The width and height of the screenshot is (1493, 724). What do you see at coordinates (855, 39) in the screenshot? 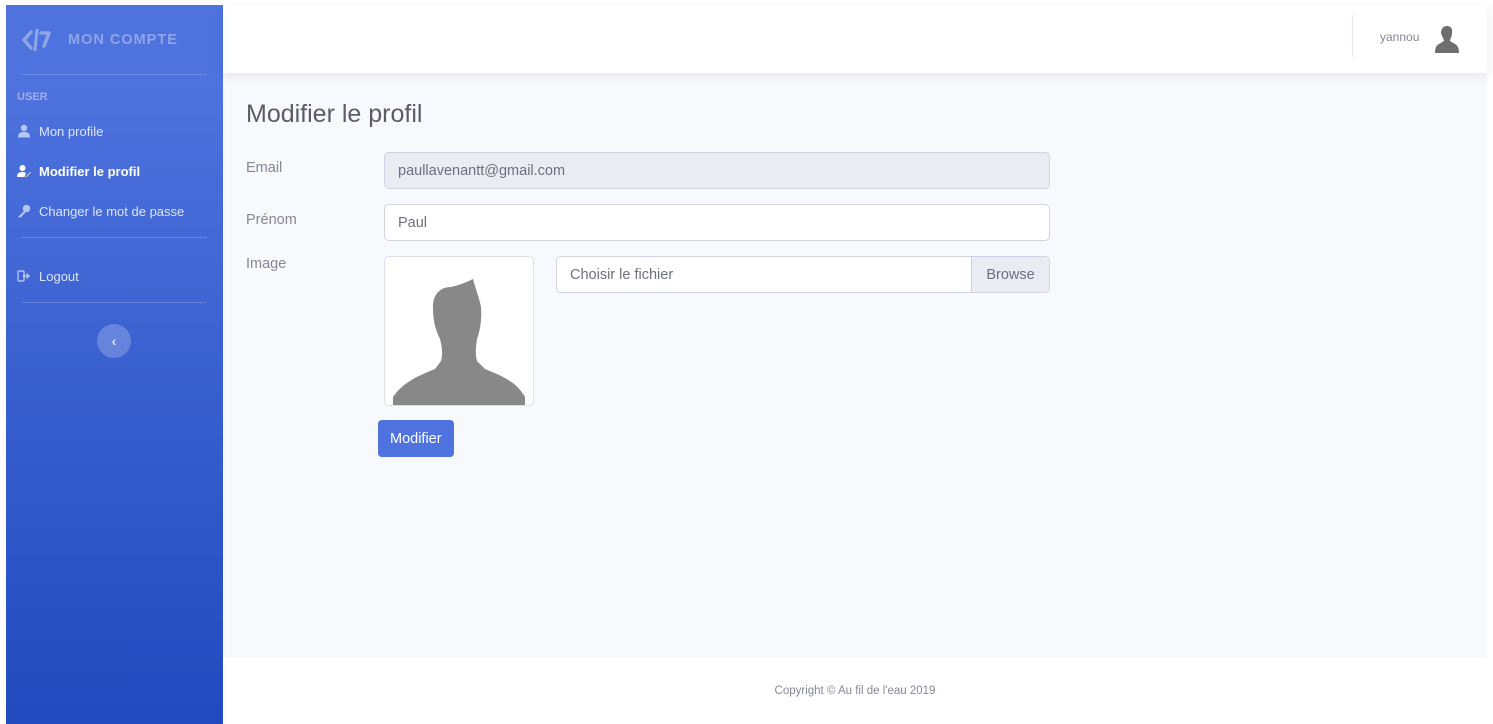
I see `topbar: yannou` at bounding box center [855, 39].